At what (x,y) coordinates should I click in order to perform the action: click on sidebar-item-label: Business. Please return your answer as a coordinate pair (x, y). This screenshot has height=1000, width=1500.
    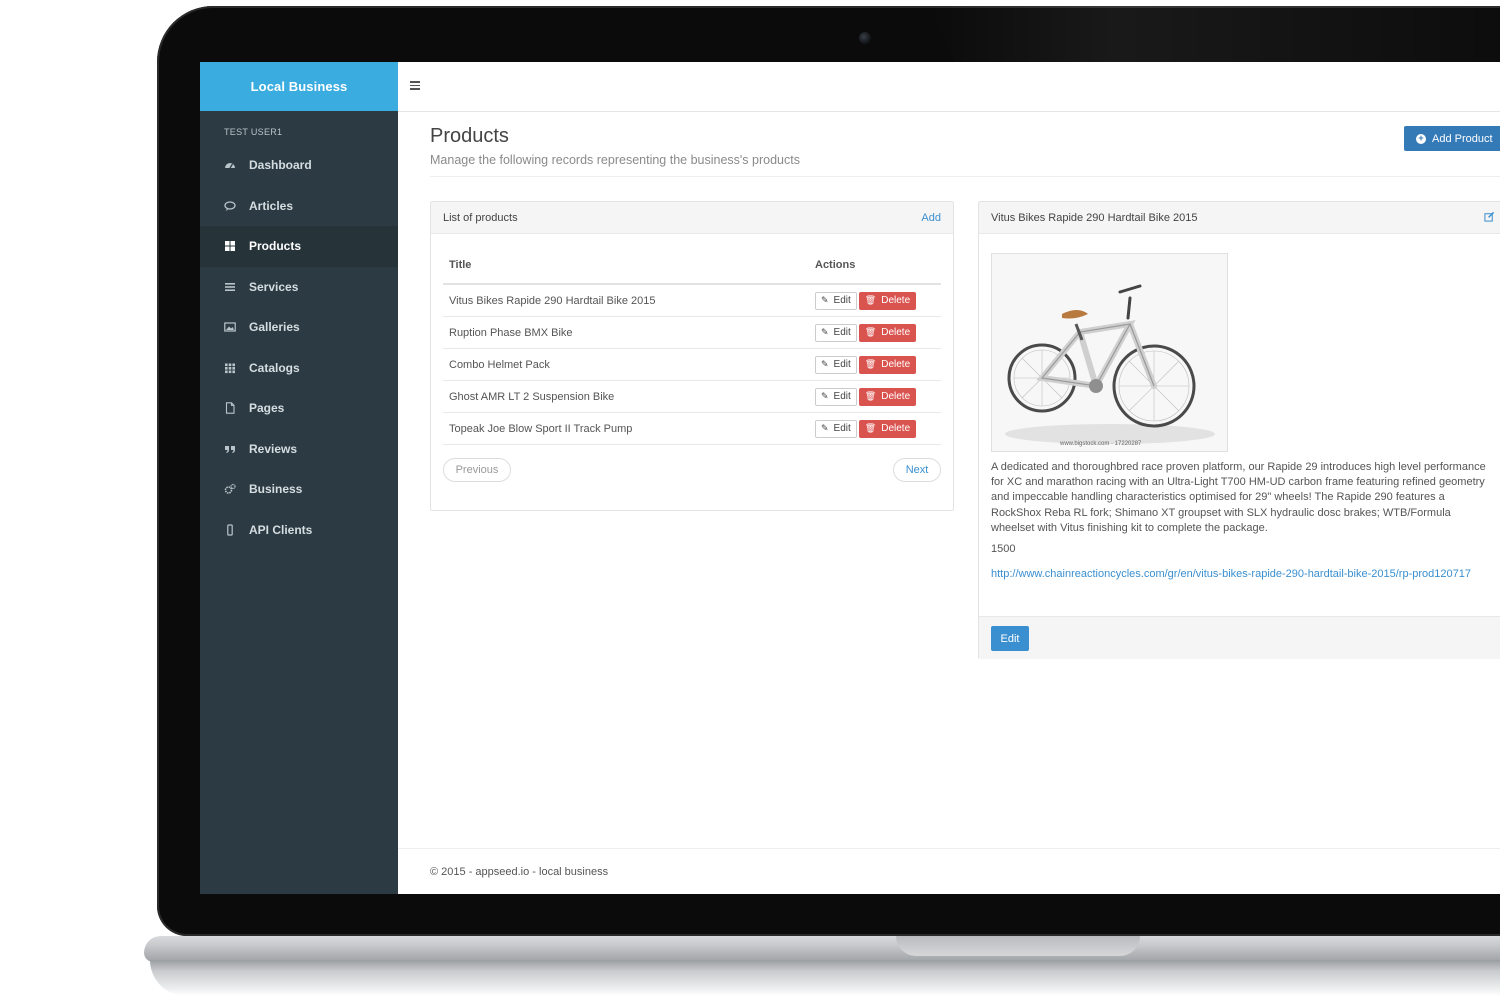
    Looking at the image, I should click on (276, 489).